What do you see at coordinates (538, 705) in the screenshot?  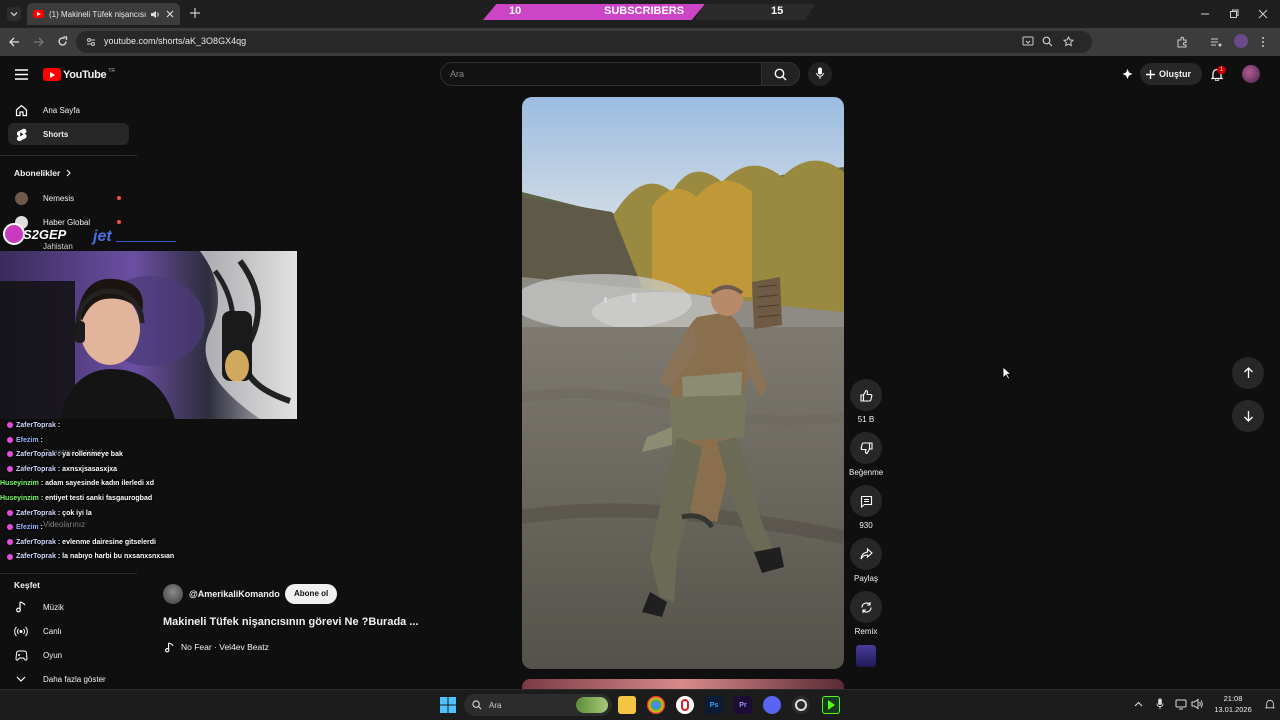 I see `taskbar-search: Ara` at bounding box center [538, 705].